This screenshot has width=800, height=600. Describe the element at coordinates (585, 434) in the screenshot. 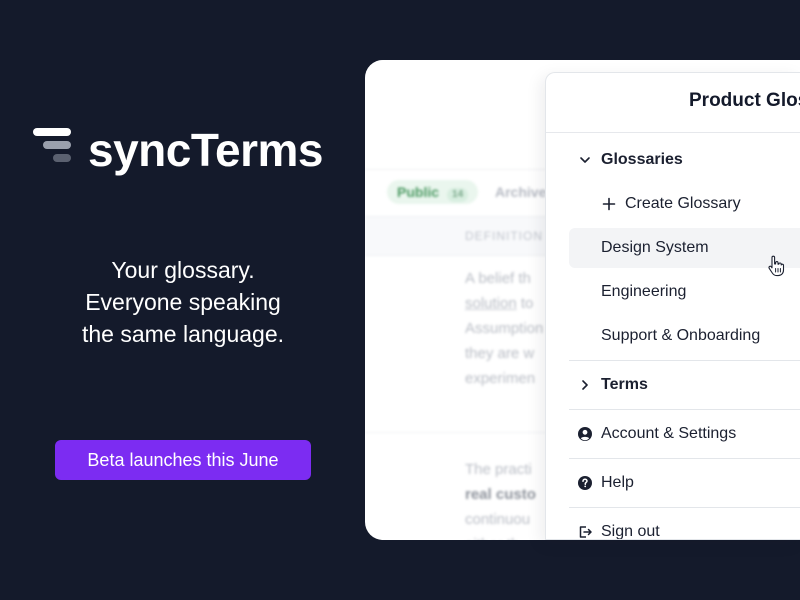

I see `user-circle-icon` at that location.